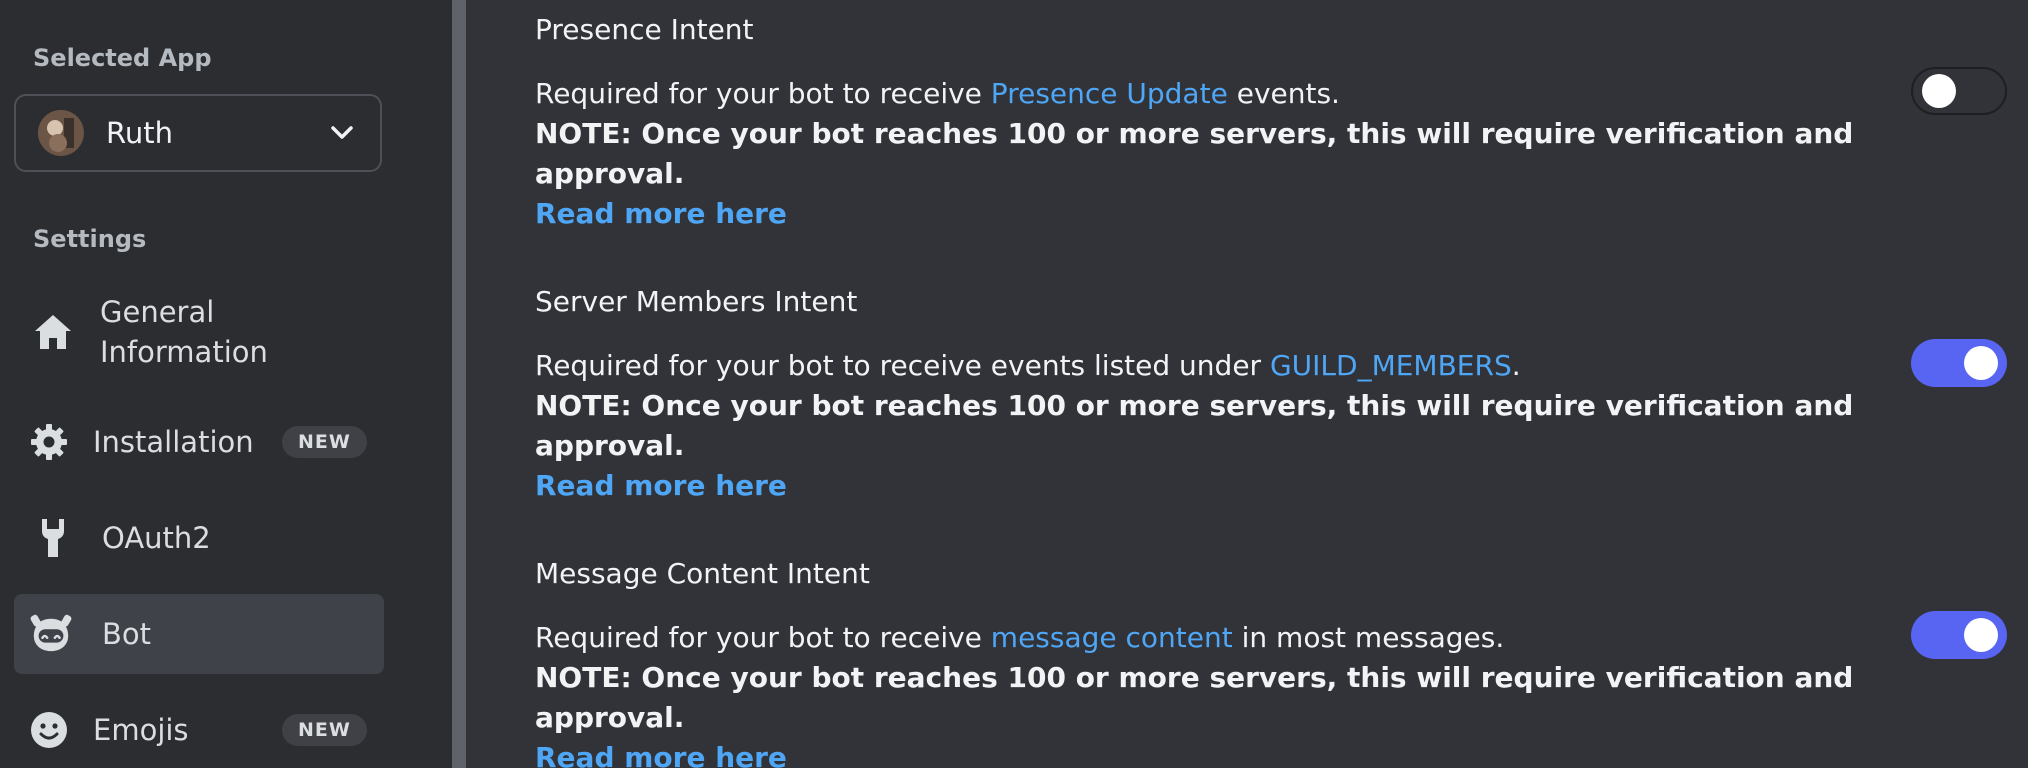 The width and height of the screenshot is (2028, 768). Describe the element at coordinates (1959, 635) in the screenshot. I see `message-content-intent-toggle` at that location.